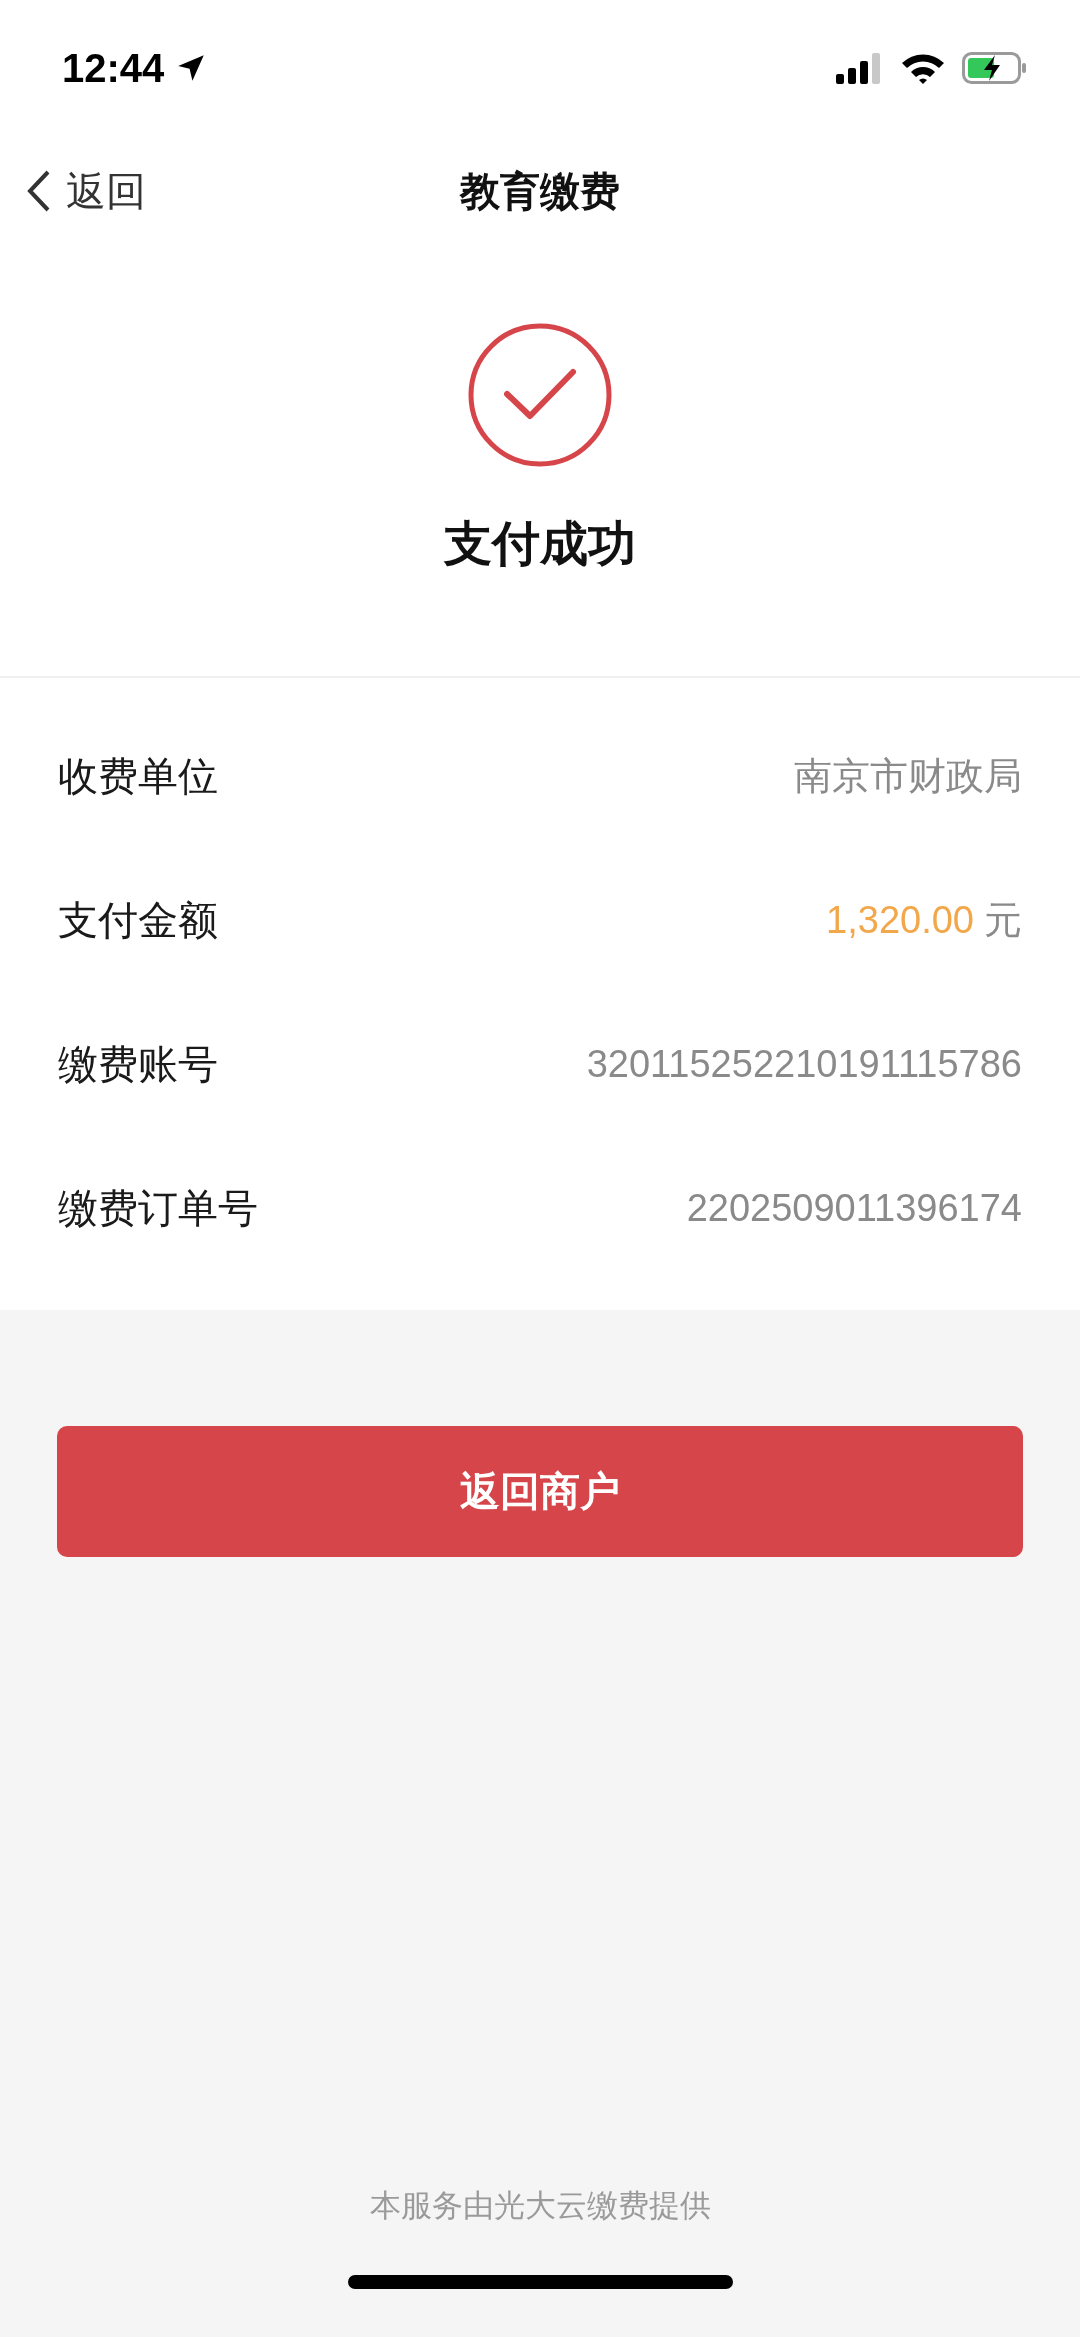 Image resolution: width=1080 pixels, height=2337 pixels. I want to click on battery-charging-icon, so click(995, 68).